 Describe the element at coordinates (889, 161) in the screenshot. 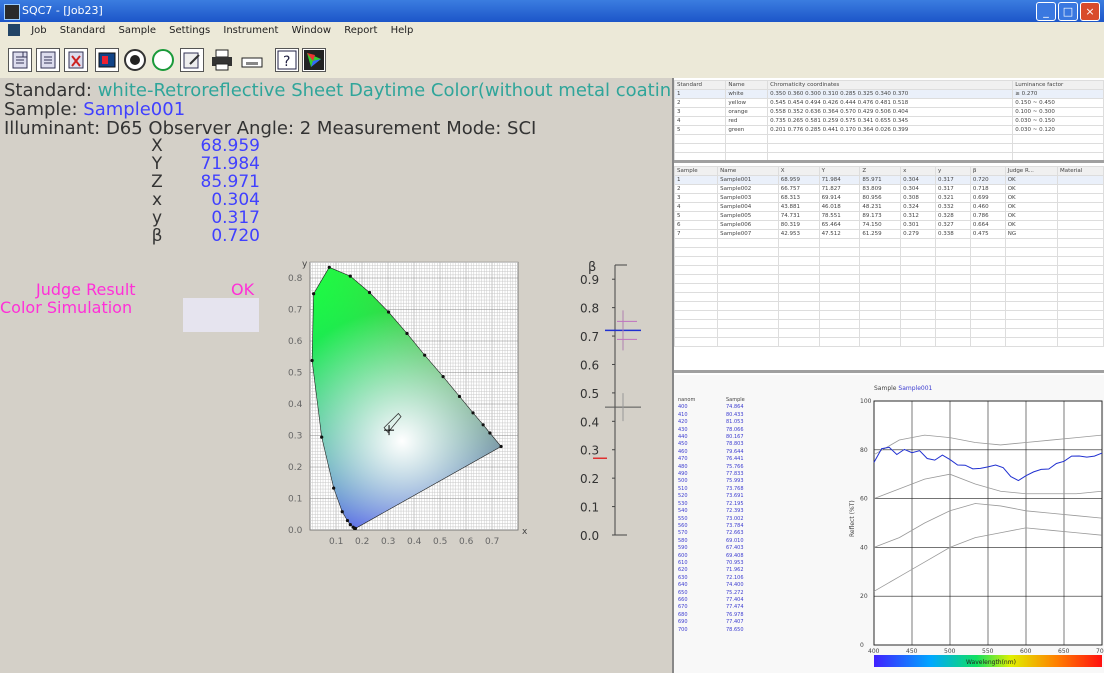

I see `splitter-top` at that location.